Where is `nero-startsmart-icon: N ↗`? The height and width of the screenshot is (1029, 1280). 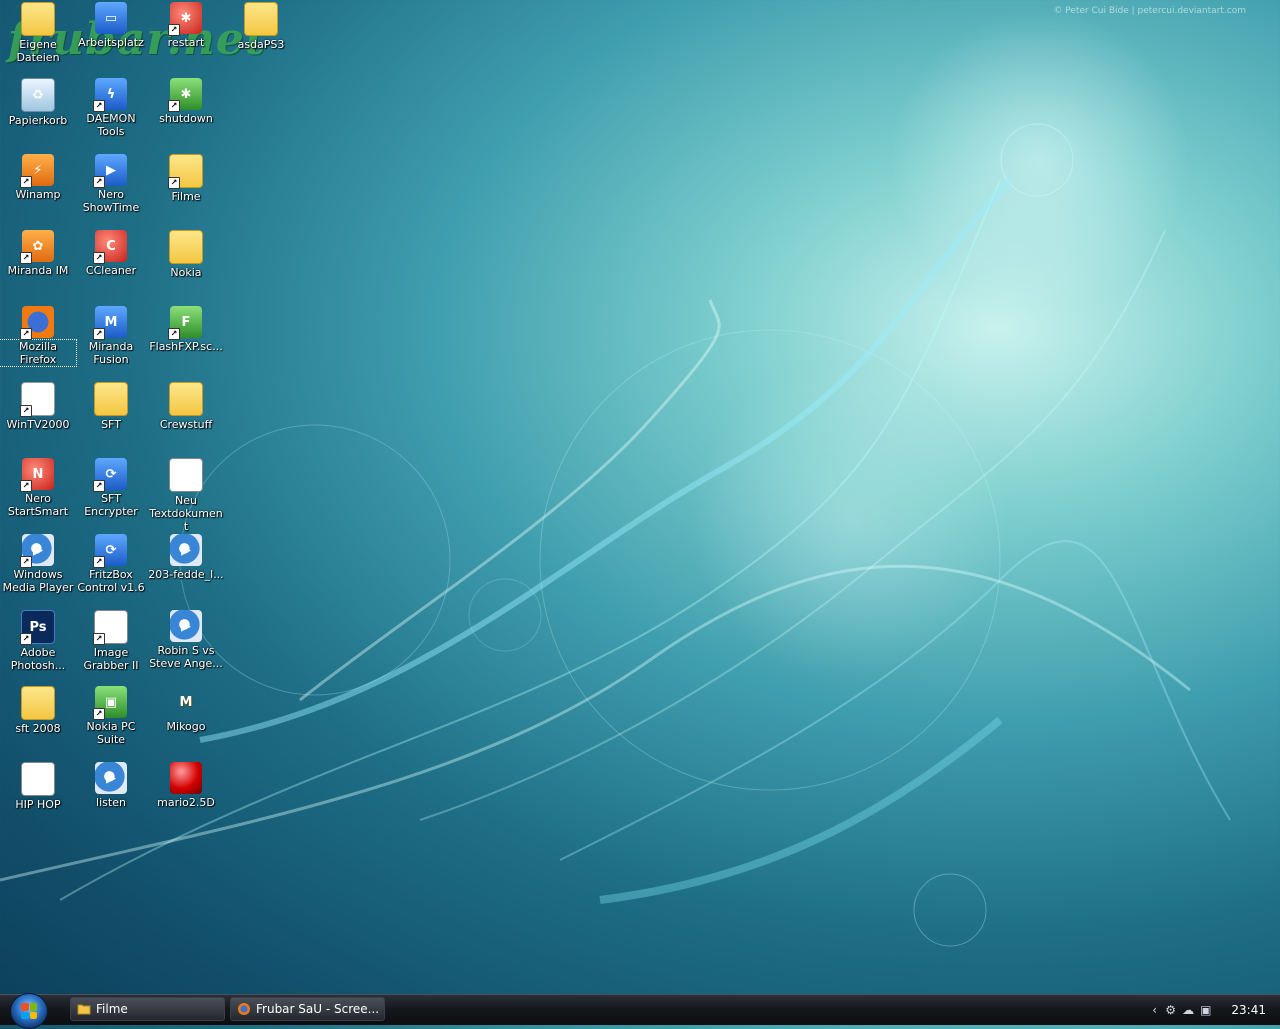 nero-startsmart-icon: N ↗ is located at coordinates (37, 475).